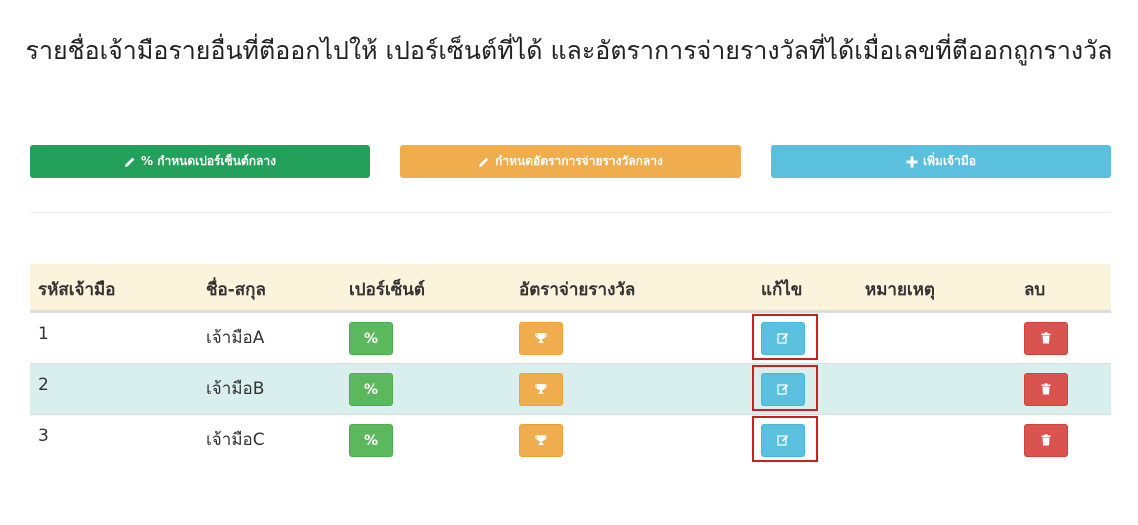 This screenshot has height=525, width=1138. I want to click on set-central-payout-label: กำหนดอัตราการจ่ายรางวัลกลาง, so click(579, 161).